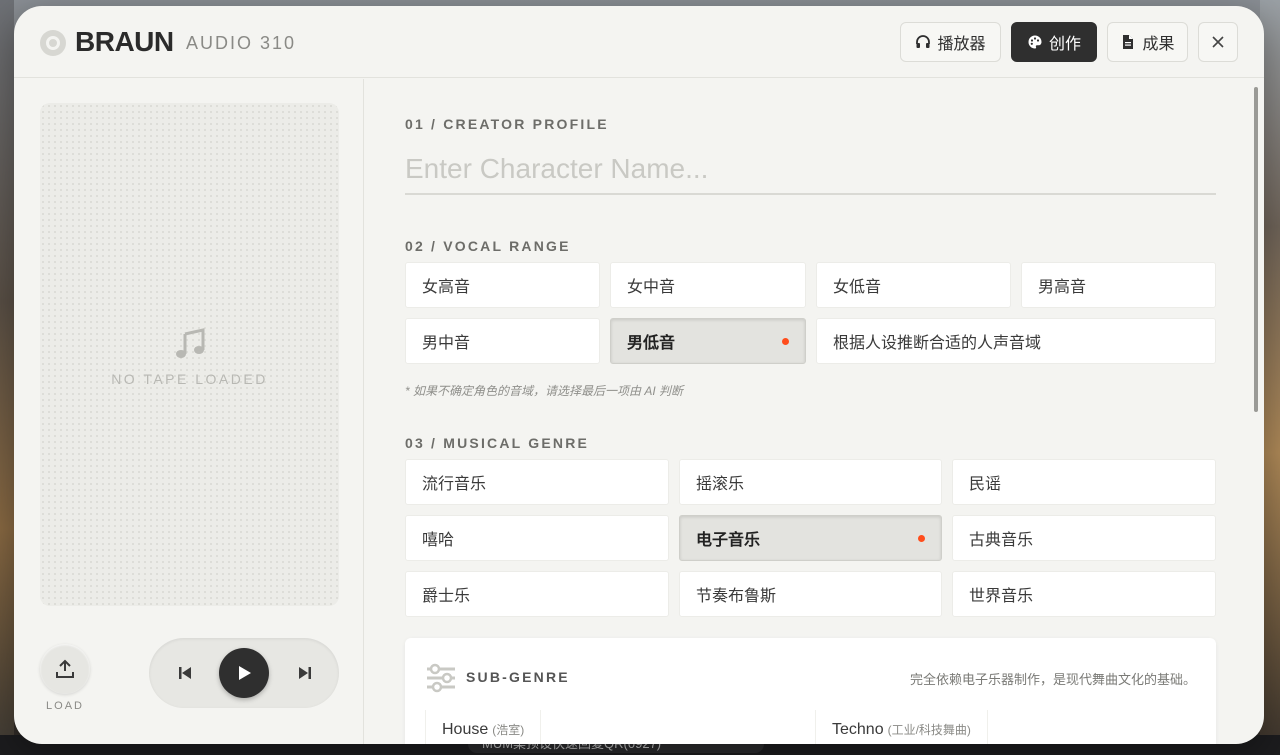  I want to click on genre-option: 民谣, so click(1084, 482).